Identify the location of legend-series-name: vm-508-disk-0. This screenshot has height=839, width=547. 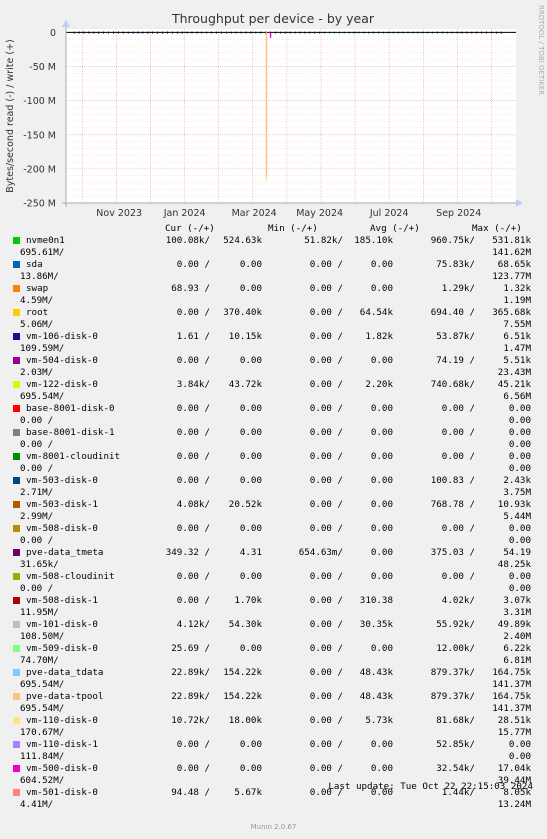
(62, 528).